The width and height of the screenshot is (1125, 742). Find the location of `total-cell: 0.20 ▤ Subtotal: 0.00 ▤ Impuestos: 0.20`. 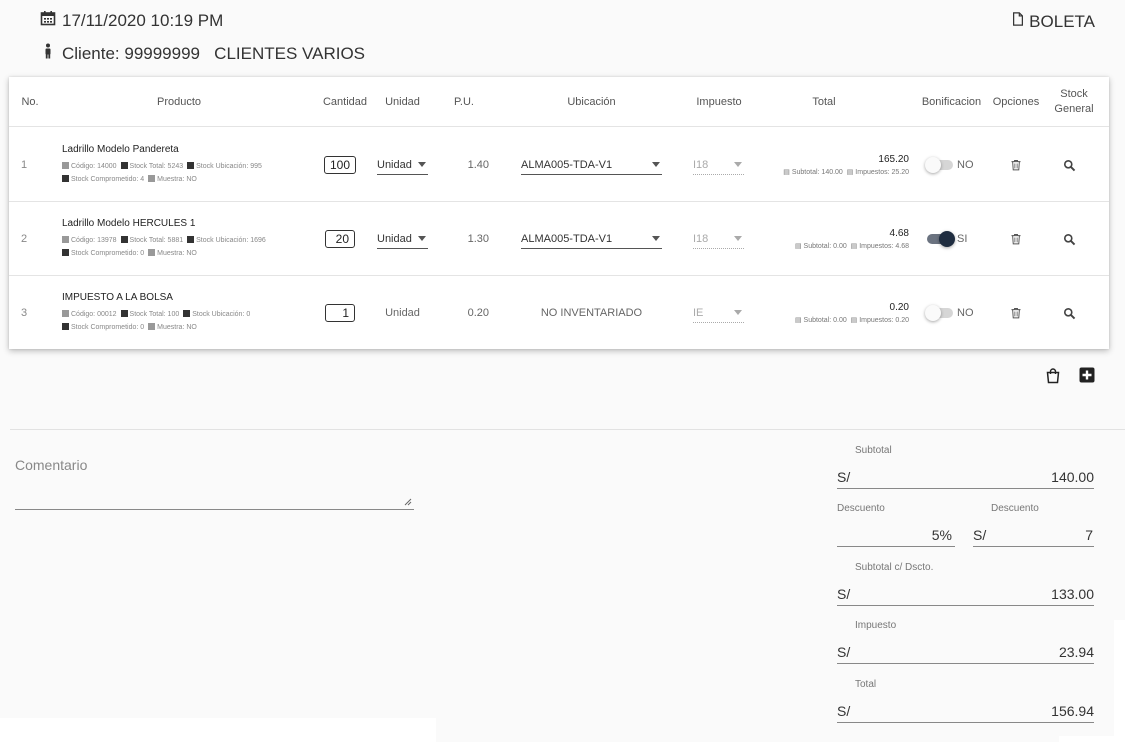

total-cell: 0.20 ▤ Subtotal: 0.00 ▤ Impuestos: 0.20 is located at coordinates (829, 313).